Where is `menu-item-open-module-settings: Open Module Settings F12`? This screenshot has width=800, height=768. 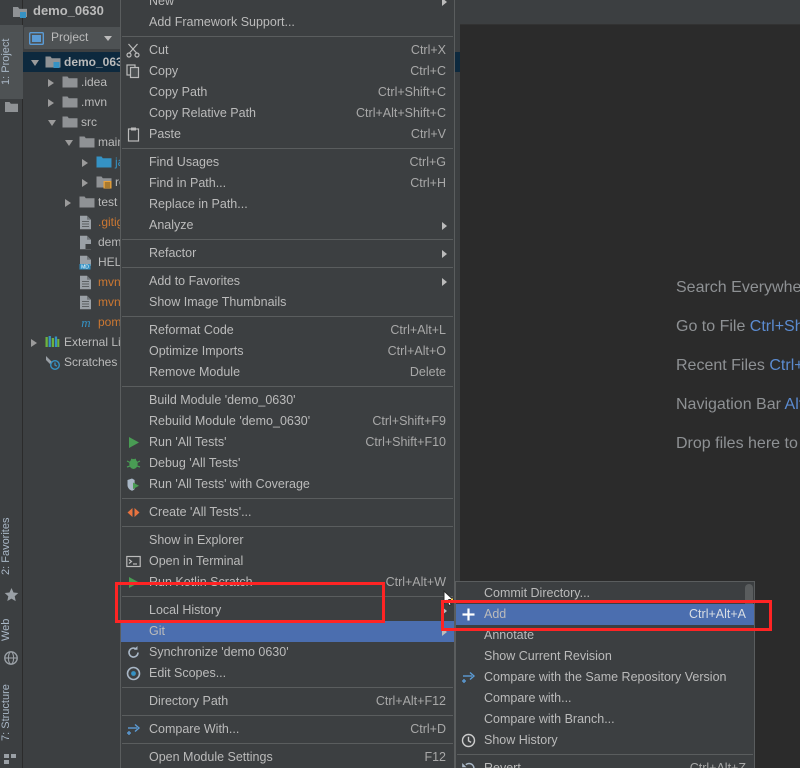 menu-item-open-module-settings: Open Module Settings F12 is located at coordinates (287, 757).